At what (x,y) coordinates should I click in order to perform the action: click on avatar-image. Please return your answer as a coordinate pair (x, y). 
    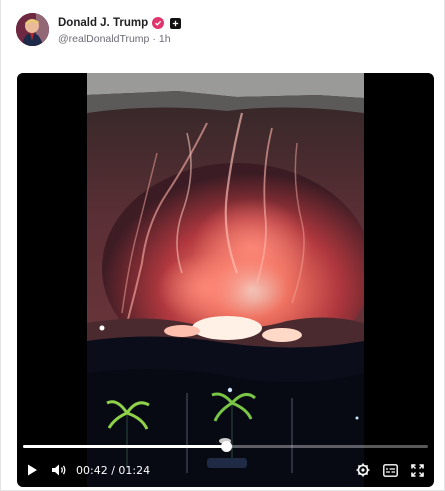
    Looking at the image, I should click on (32, 29).